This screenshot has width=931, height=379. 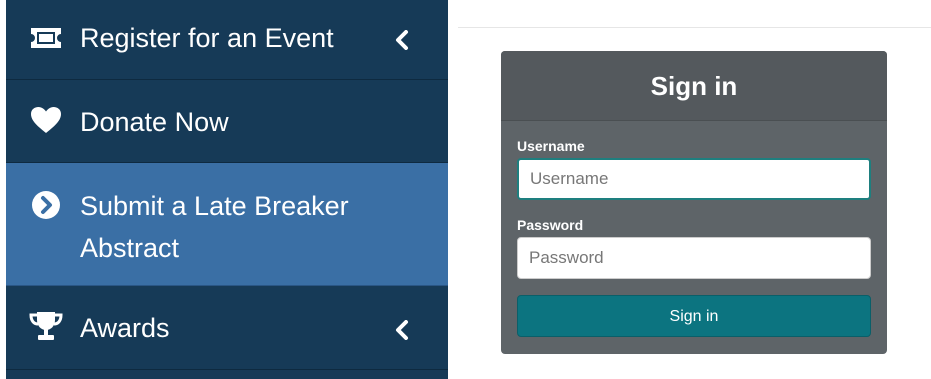 I want to click on sign-in-header: Sign in, so click(x=694, y=86).